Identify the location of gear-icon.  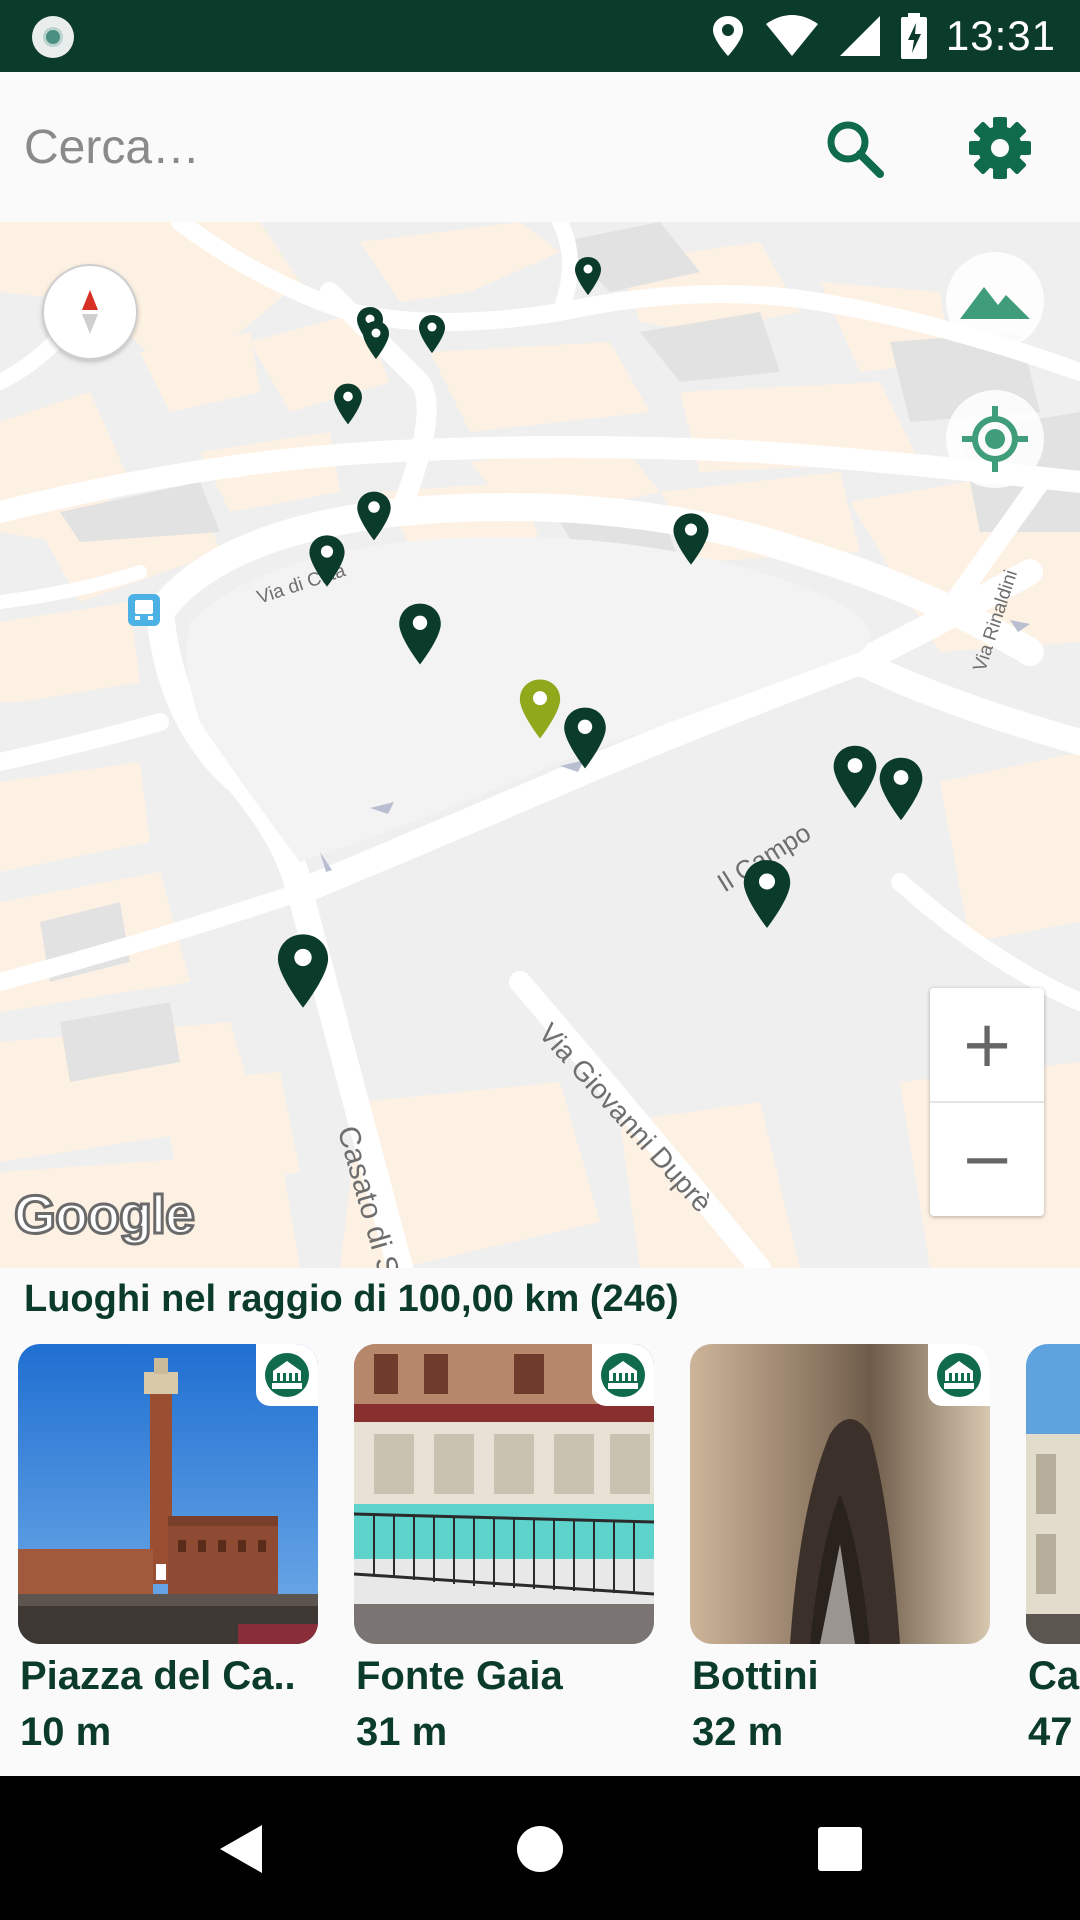
(1000, 148).